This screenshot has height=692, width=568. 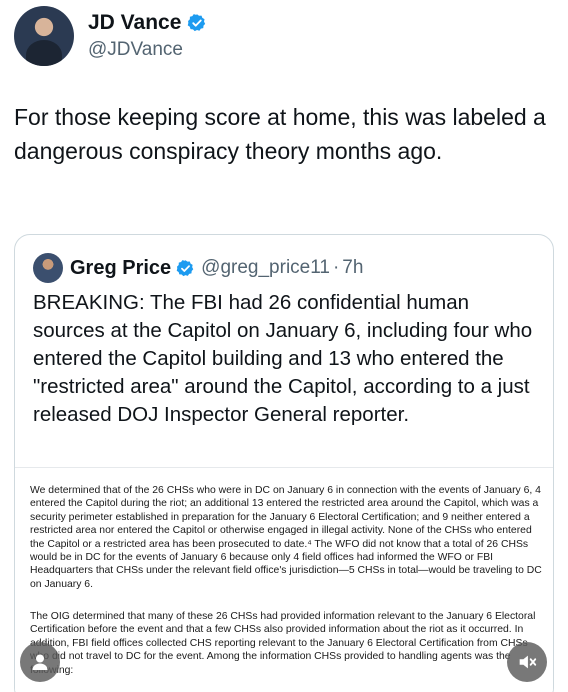 I want to click on author-handle: @JDVance, so click(x=147, y=50).